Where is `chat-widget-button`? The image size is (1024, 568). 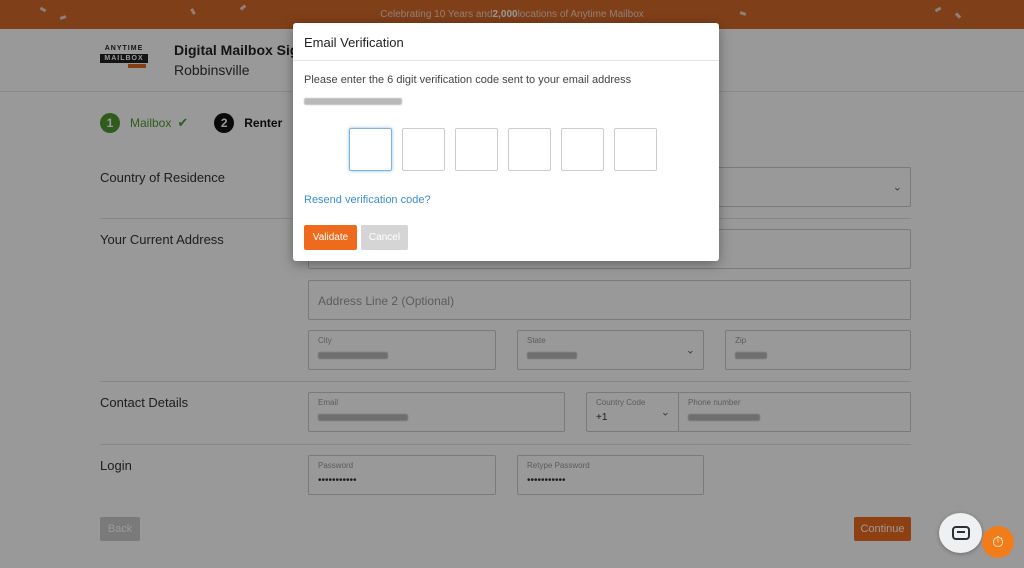
chat-widget-button is located at coordinates (960, 533).